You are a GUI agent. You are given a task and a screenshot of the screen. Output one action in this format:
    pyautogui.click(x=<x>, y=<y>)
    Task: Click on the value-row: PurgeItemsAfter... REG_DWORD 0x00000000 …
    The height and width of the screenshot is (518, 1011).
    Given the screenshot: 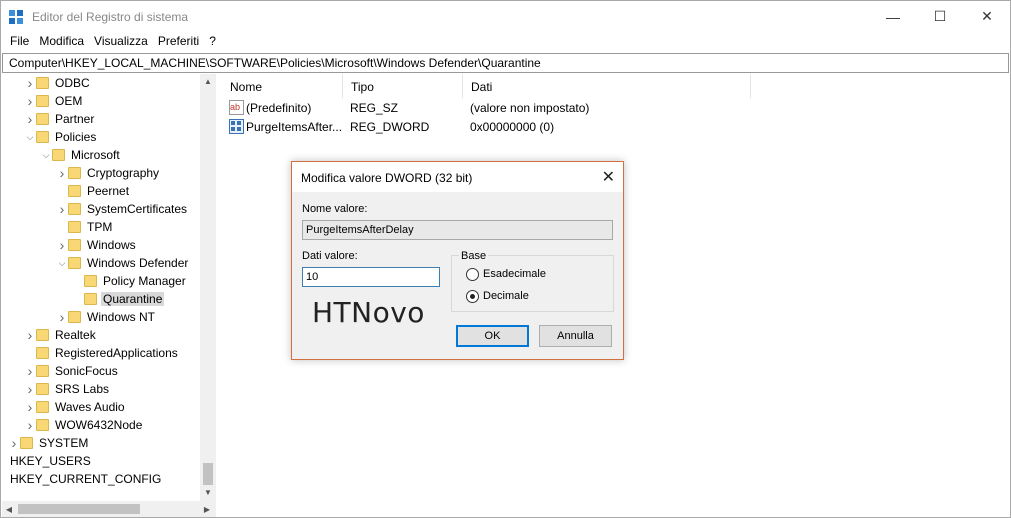 What is the action you would take?
    pyautogui.click(x=522, y=127)
    